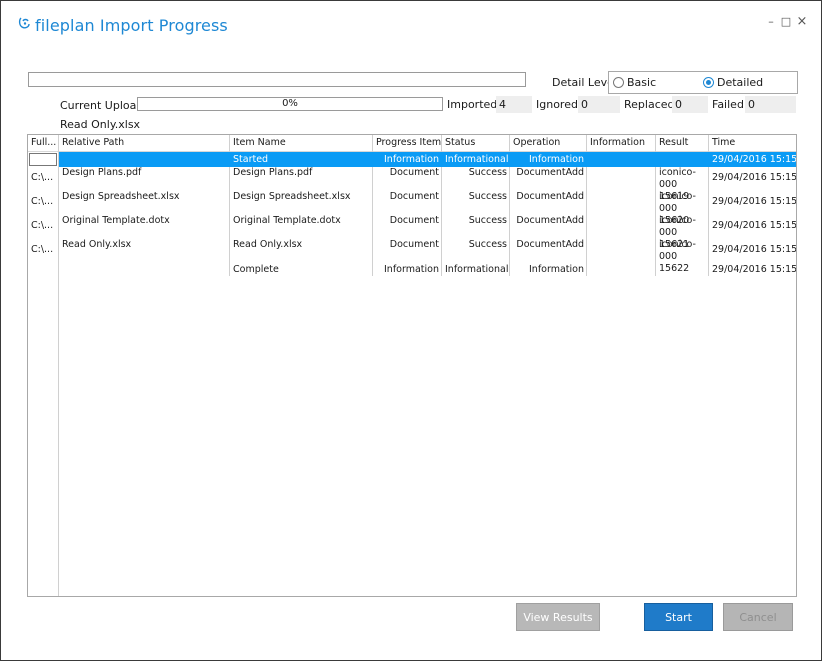  What do you see at coordinates (771, 22) in the screenshot?
I see `minimize-icon: –` at bounding box center [771, 22].